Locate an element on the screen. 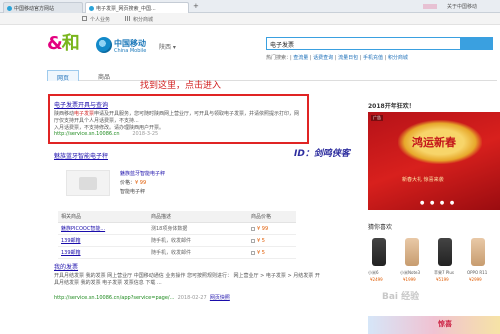 This screenshot has width=500, height=334. phone-price: ¥1999 is located at coordinates (409, 279).